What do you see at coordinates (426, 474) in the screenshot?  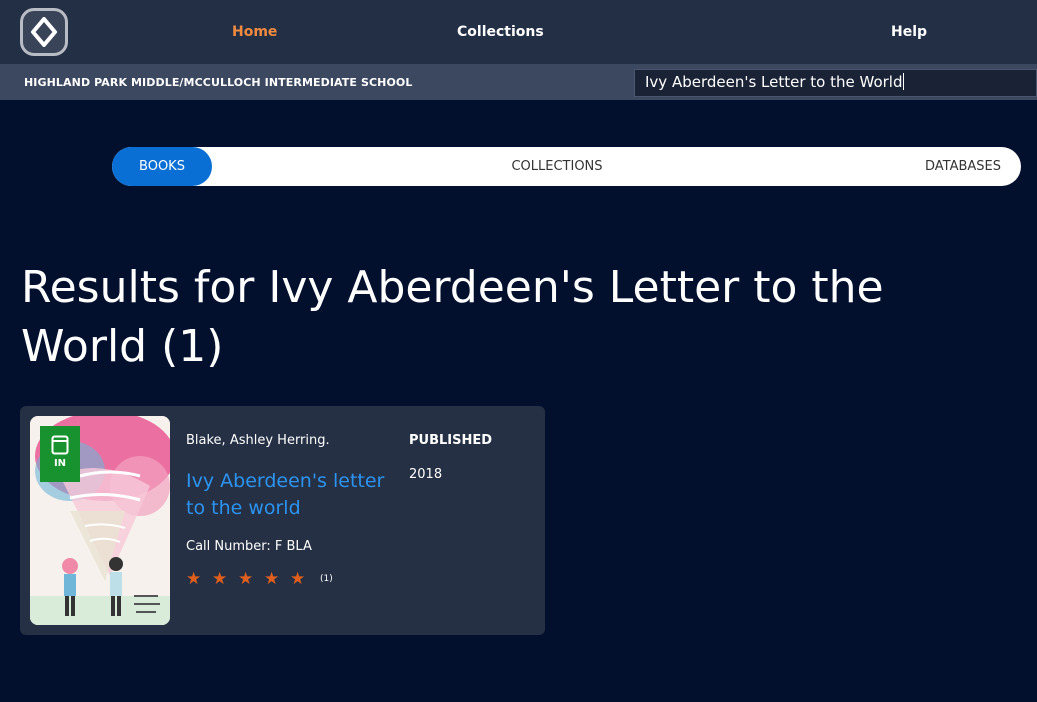 I see `published-year: 2018` at bounding box center [426, 474].